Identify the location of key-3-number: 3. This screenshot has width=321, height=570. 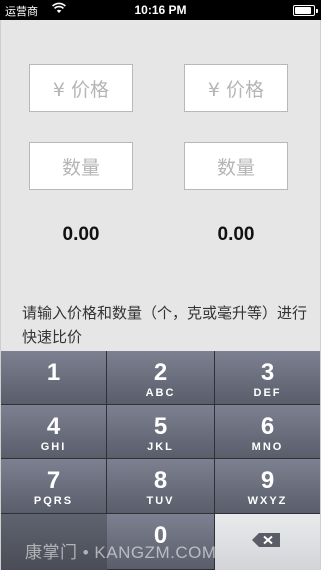
(267, 372).